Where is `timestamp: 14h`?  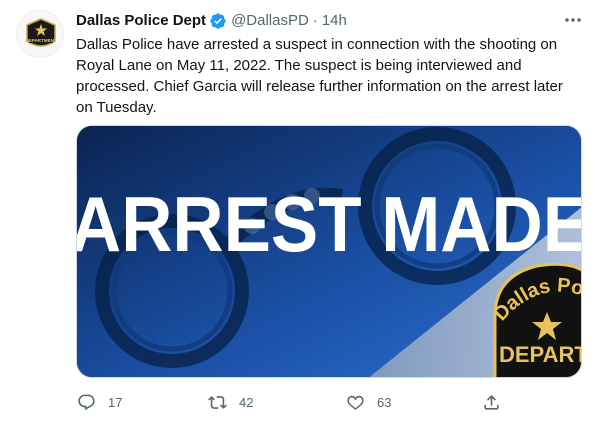 timestamp: 14h is located at coordinates (334, 21).